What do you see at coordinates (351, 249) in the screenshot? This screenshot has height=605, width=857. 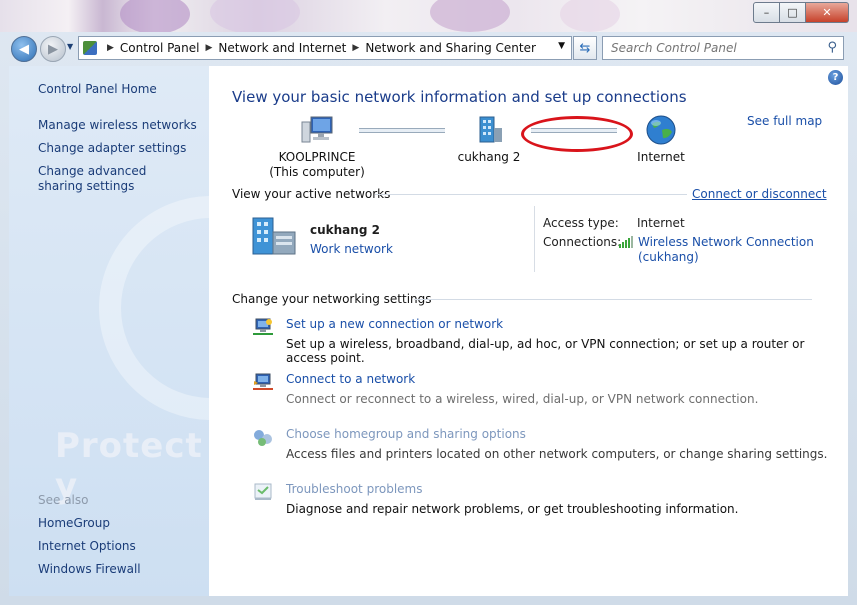 I see `network-type-link: Work network` at bounding box center [351, 249].